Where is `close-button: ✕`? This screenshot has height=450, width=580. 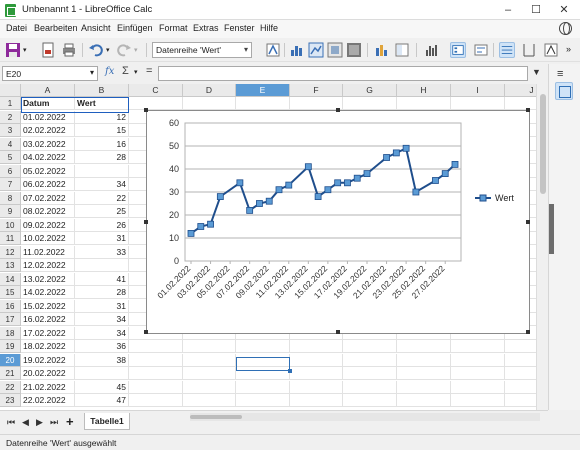
close-button: ✕ is located at coordinates (564, 10).